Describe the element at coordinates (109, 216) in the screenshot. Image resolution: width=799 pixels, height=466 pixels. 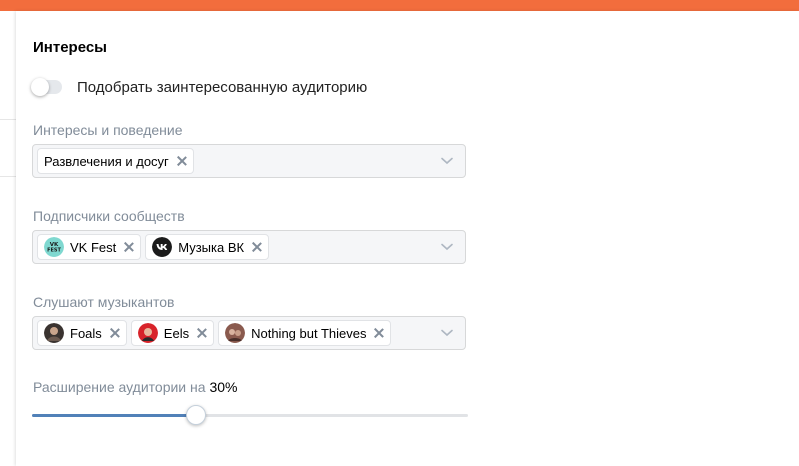
I see `communities-label: Подписчики сообществ` at that location.